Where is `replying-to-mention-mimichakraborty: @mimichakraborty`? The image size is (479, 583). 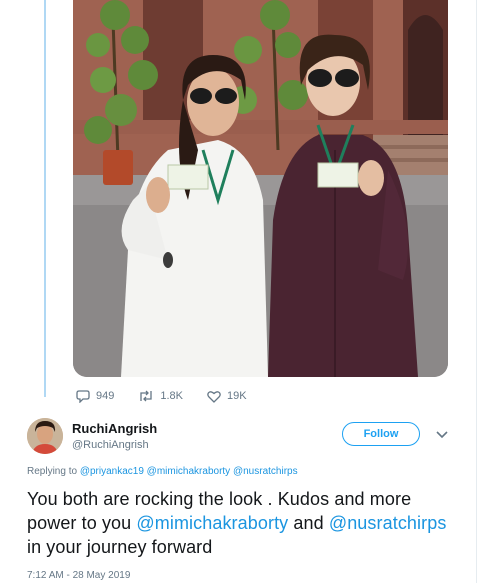 replying-to-mention-mimichakraborty: @mimichakraborty is located at coordinates (189, 471).